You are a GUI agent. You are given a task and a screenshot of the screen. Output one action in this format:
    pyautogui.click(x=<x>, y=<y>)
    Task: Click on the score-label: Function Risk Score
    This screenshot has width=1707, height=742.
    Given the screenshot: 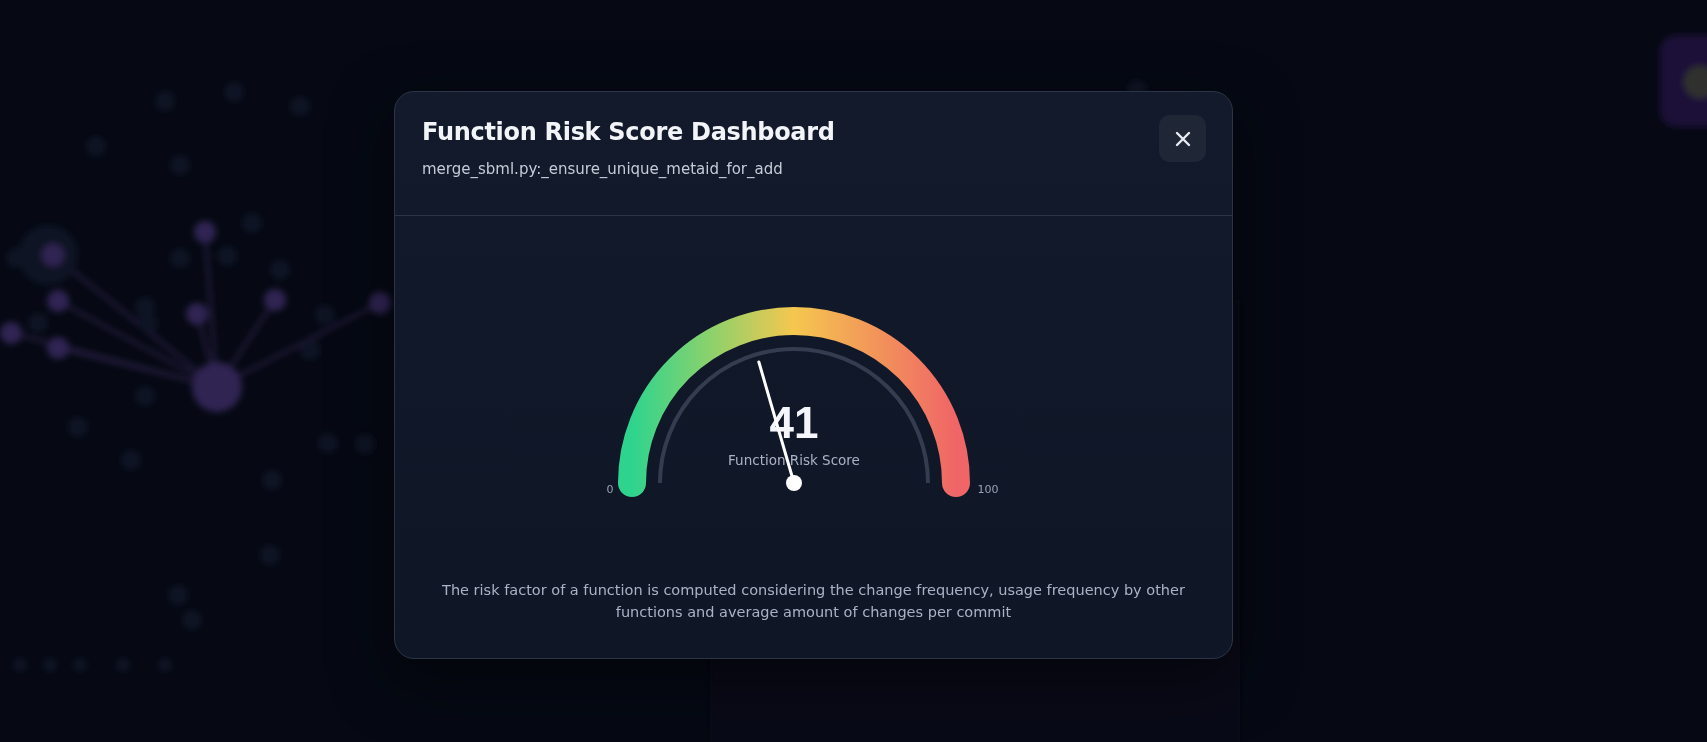 What is the action you would take?
    pyautogui.click(x=793, y=460)
    